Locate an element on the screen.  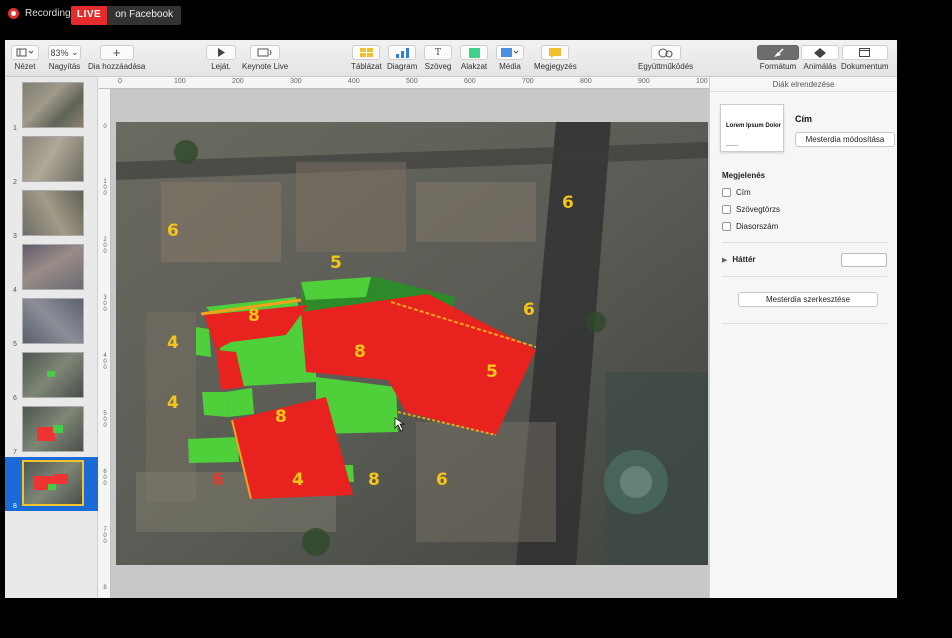
media-label: Média is located at coordinates (510, 66).